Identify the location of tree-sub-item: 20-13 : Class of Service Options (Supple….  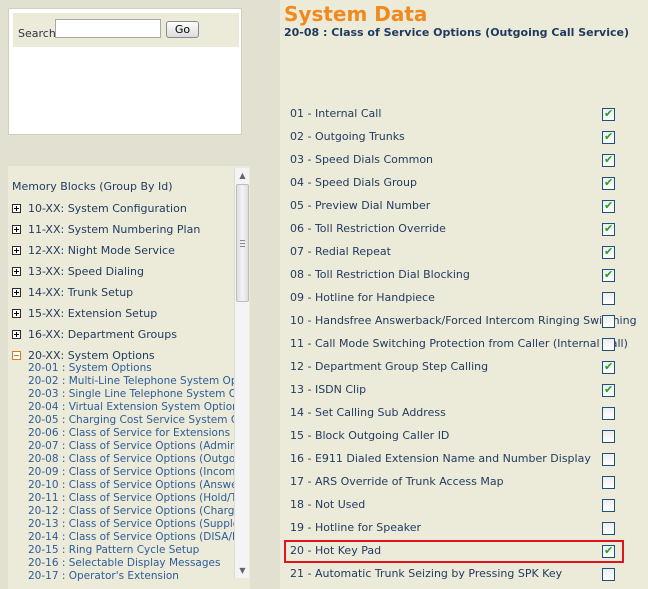
(131, 524).